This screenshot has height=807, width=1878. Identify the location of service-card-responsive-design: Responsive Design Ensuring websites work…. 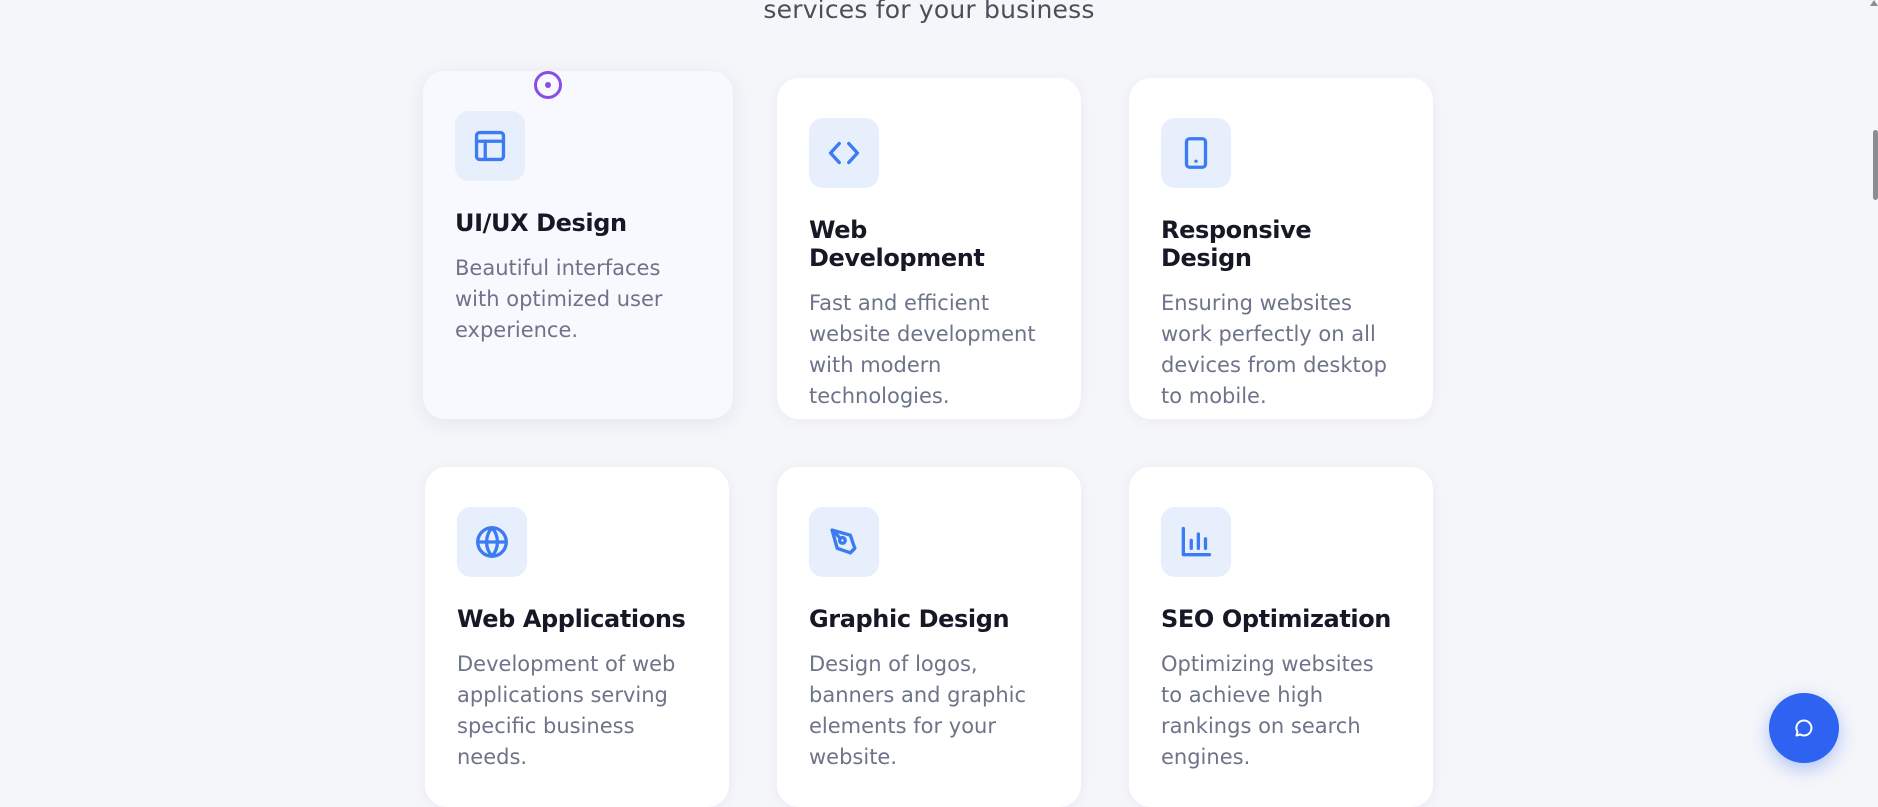
(1281, 248).